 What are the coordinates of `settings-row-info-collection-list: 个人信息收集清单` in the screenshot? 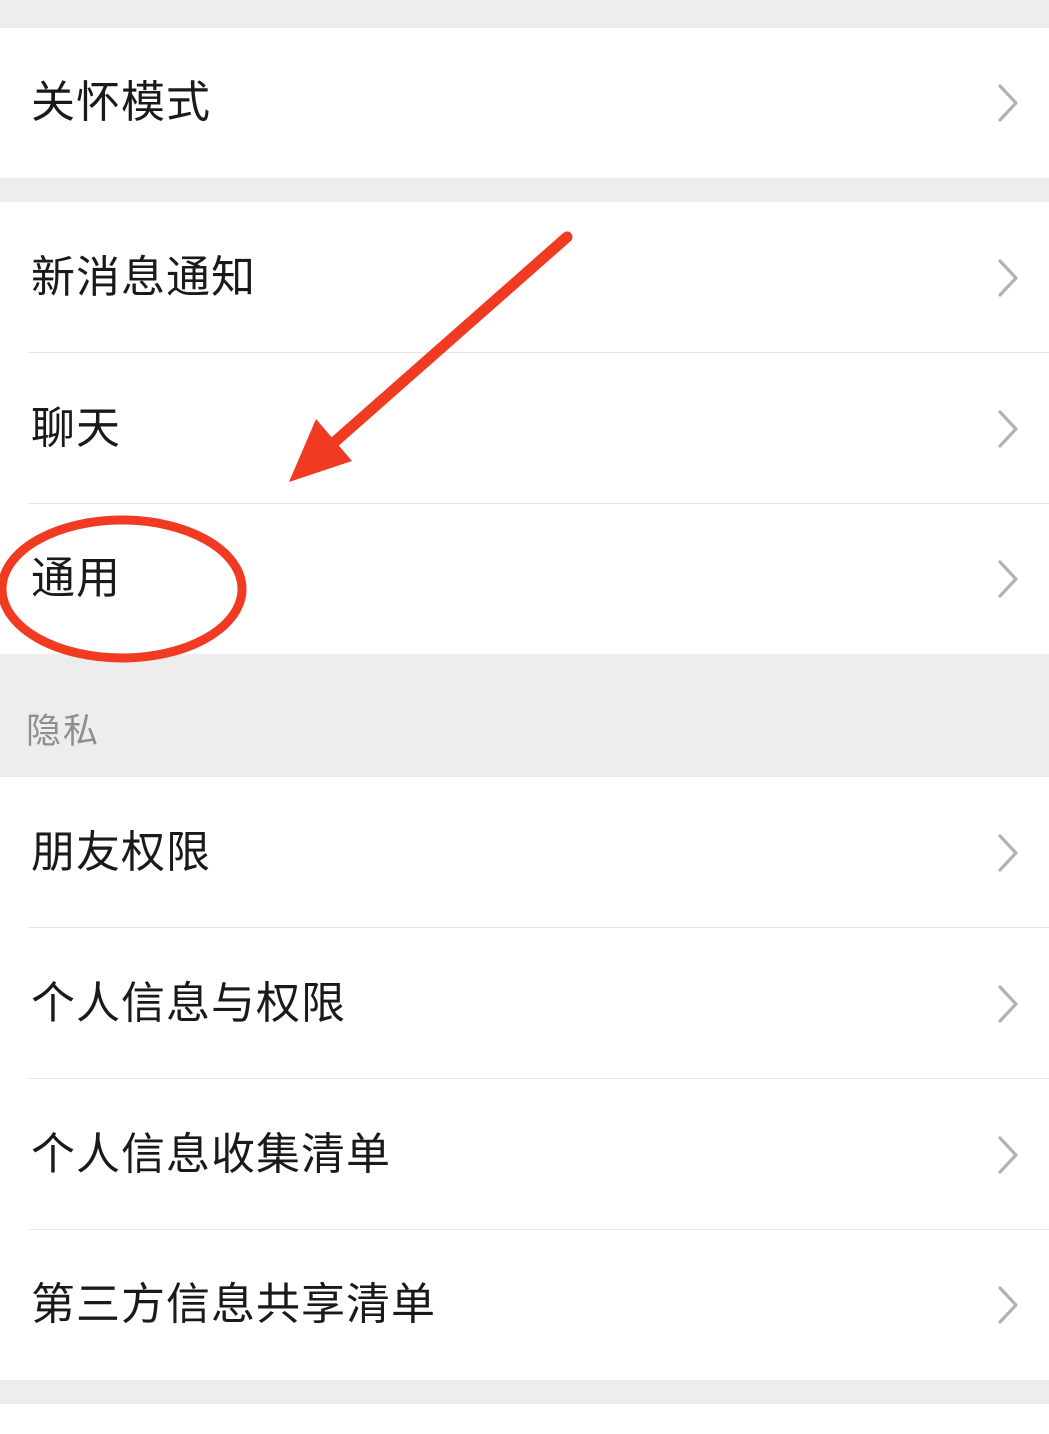 It's located at (524, 1154).